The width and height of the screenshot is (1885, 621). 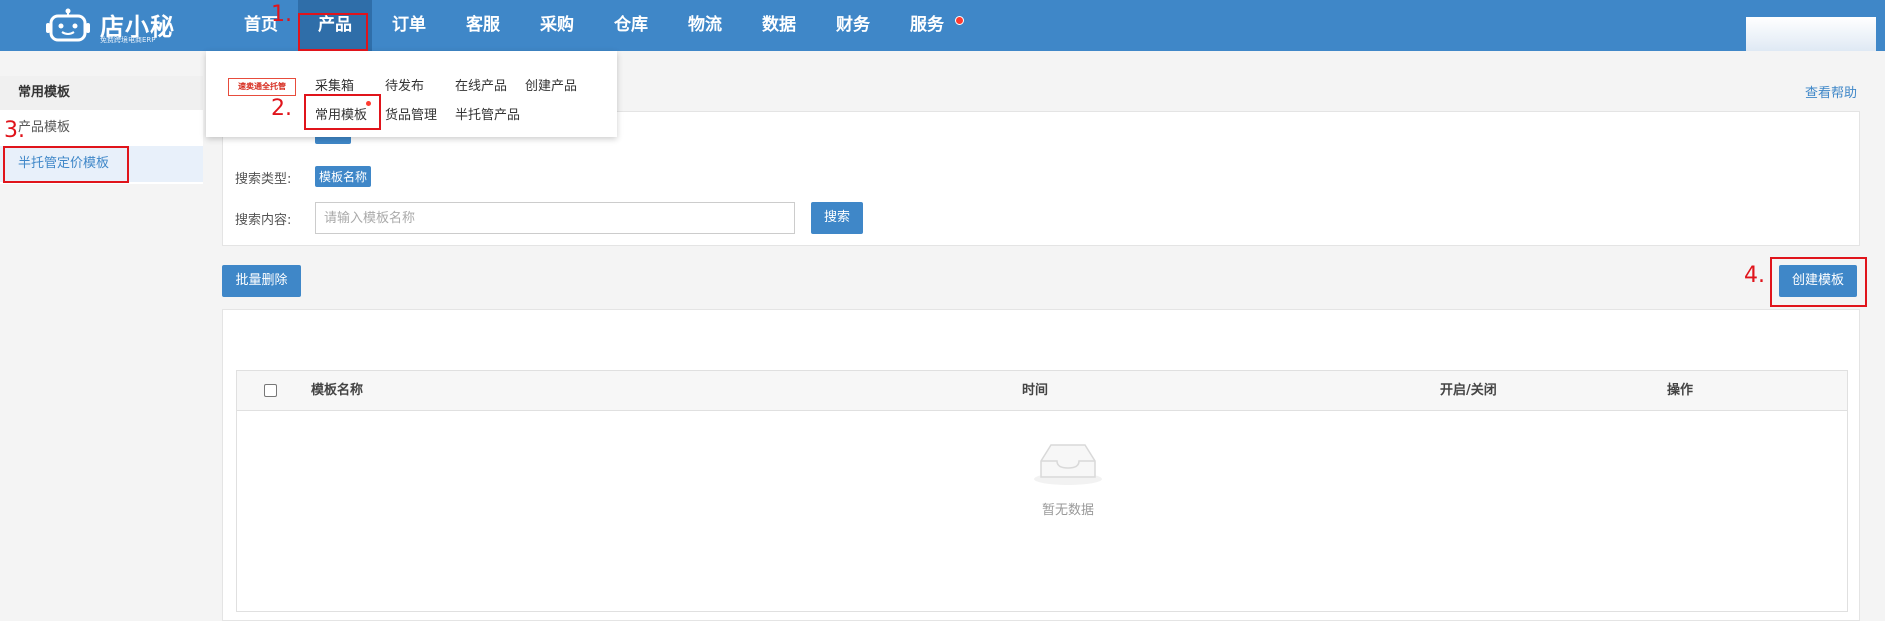 I want to click on menu-item-goods-management: 货品管理, so click(x=411, y=113).